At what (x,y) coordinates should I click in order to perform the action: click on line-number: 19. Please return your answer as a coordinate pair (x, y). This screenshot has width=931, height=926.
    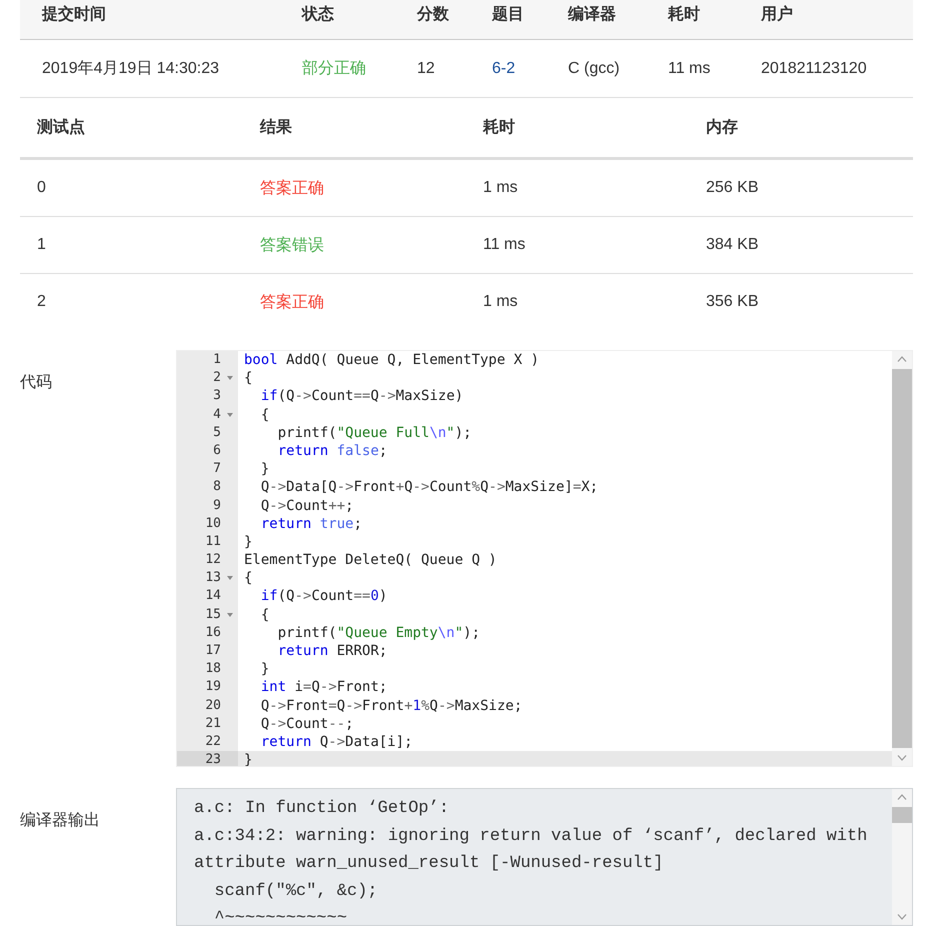
    Looking at the image, I should click on (212, 687).